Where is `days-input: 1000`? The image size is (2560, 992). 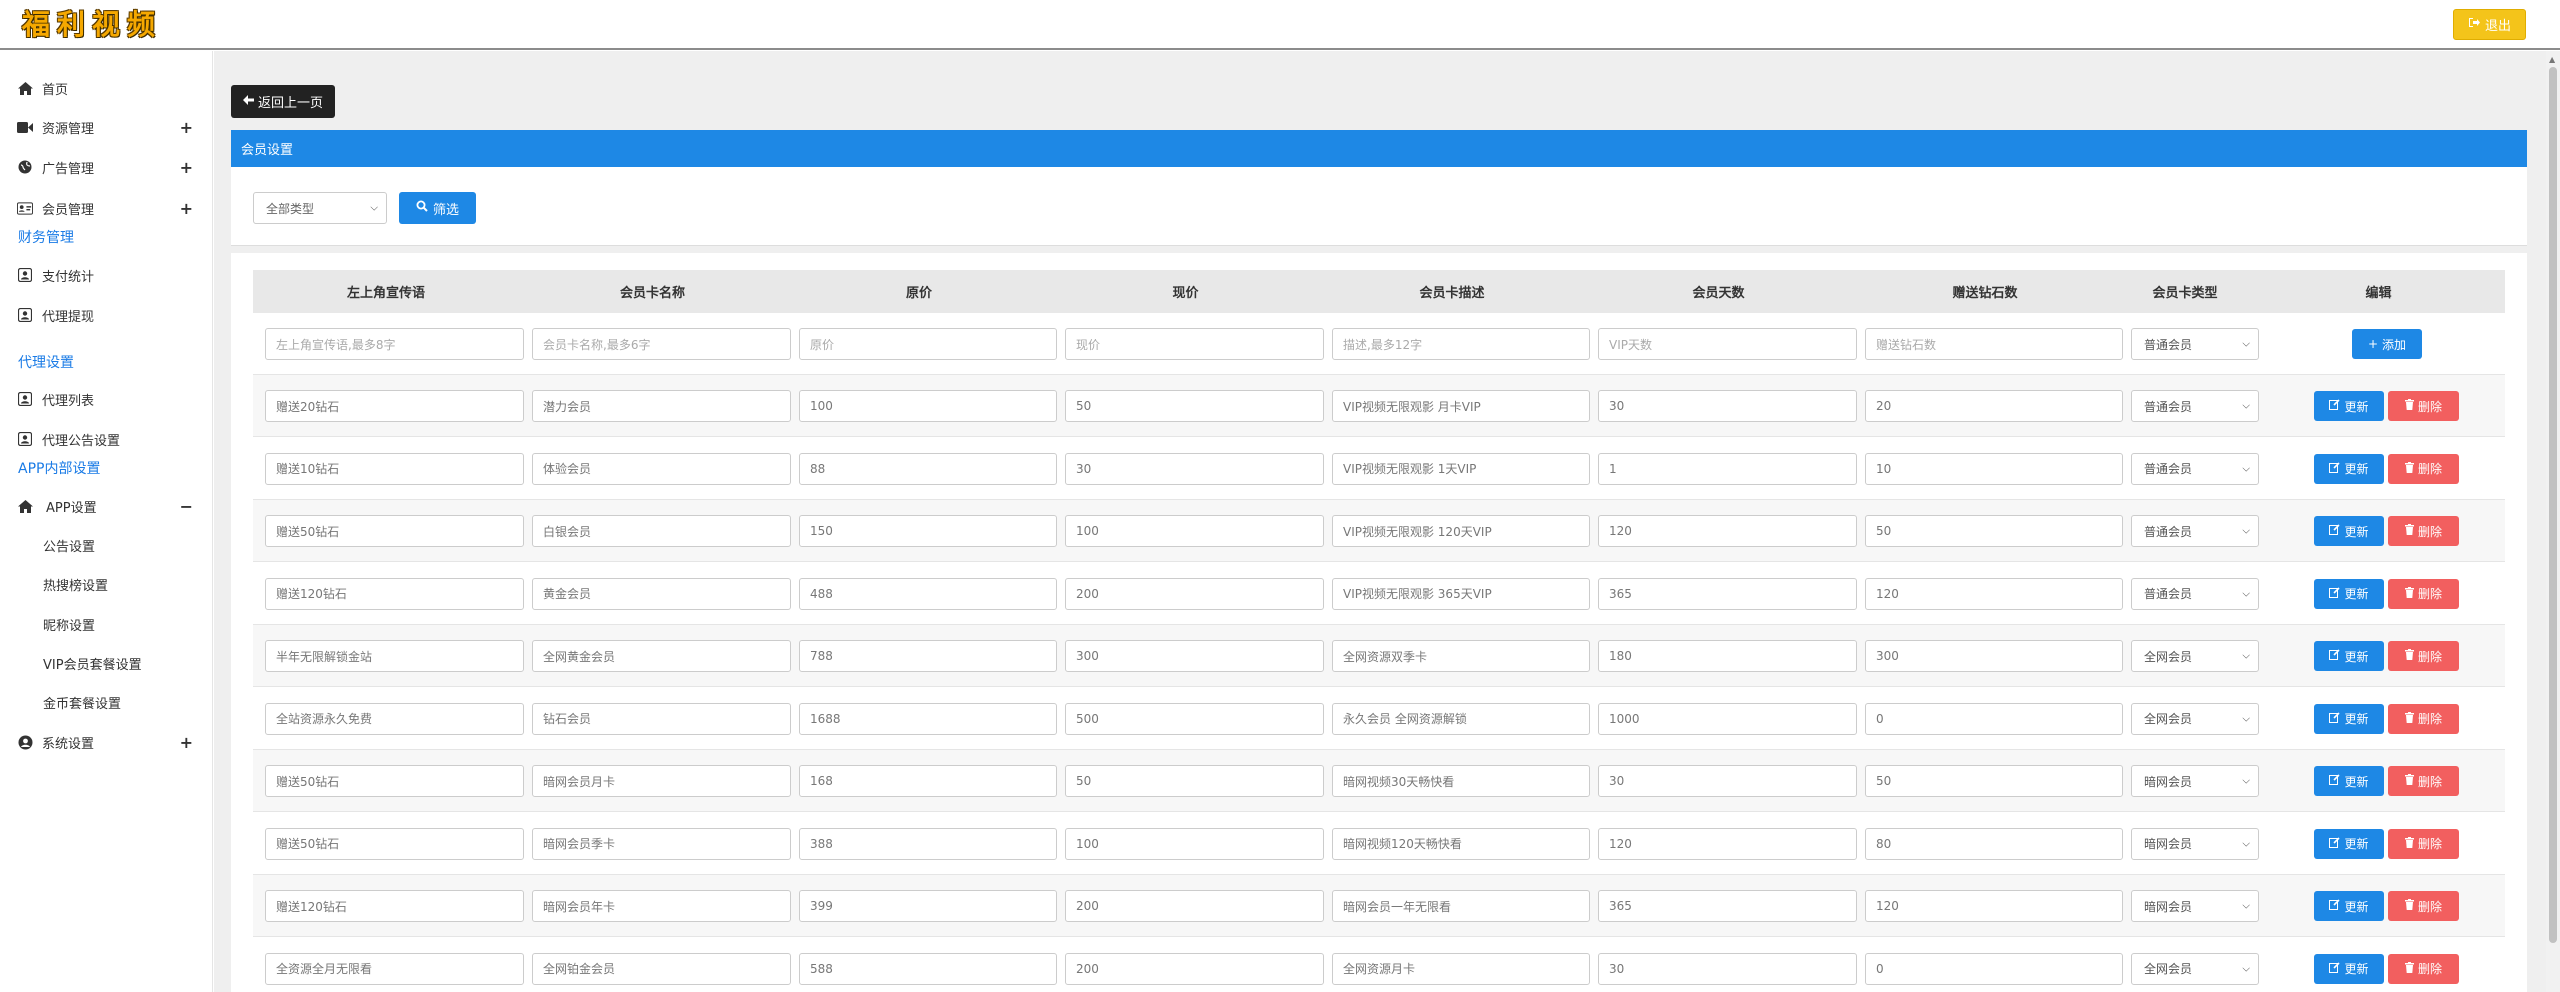 days-input: 1000 is located at coordinates (1727, 718).